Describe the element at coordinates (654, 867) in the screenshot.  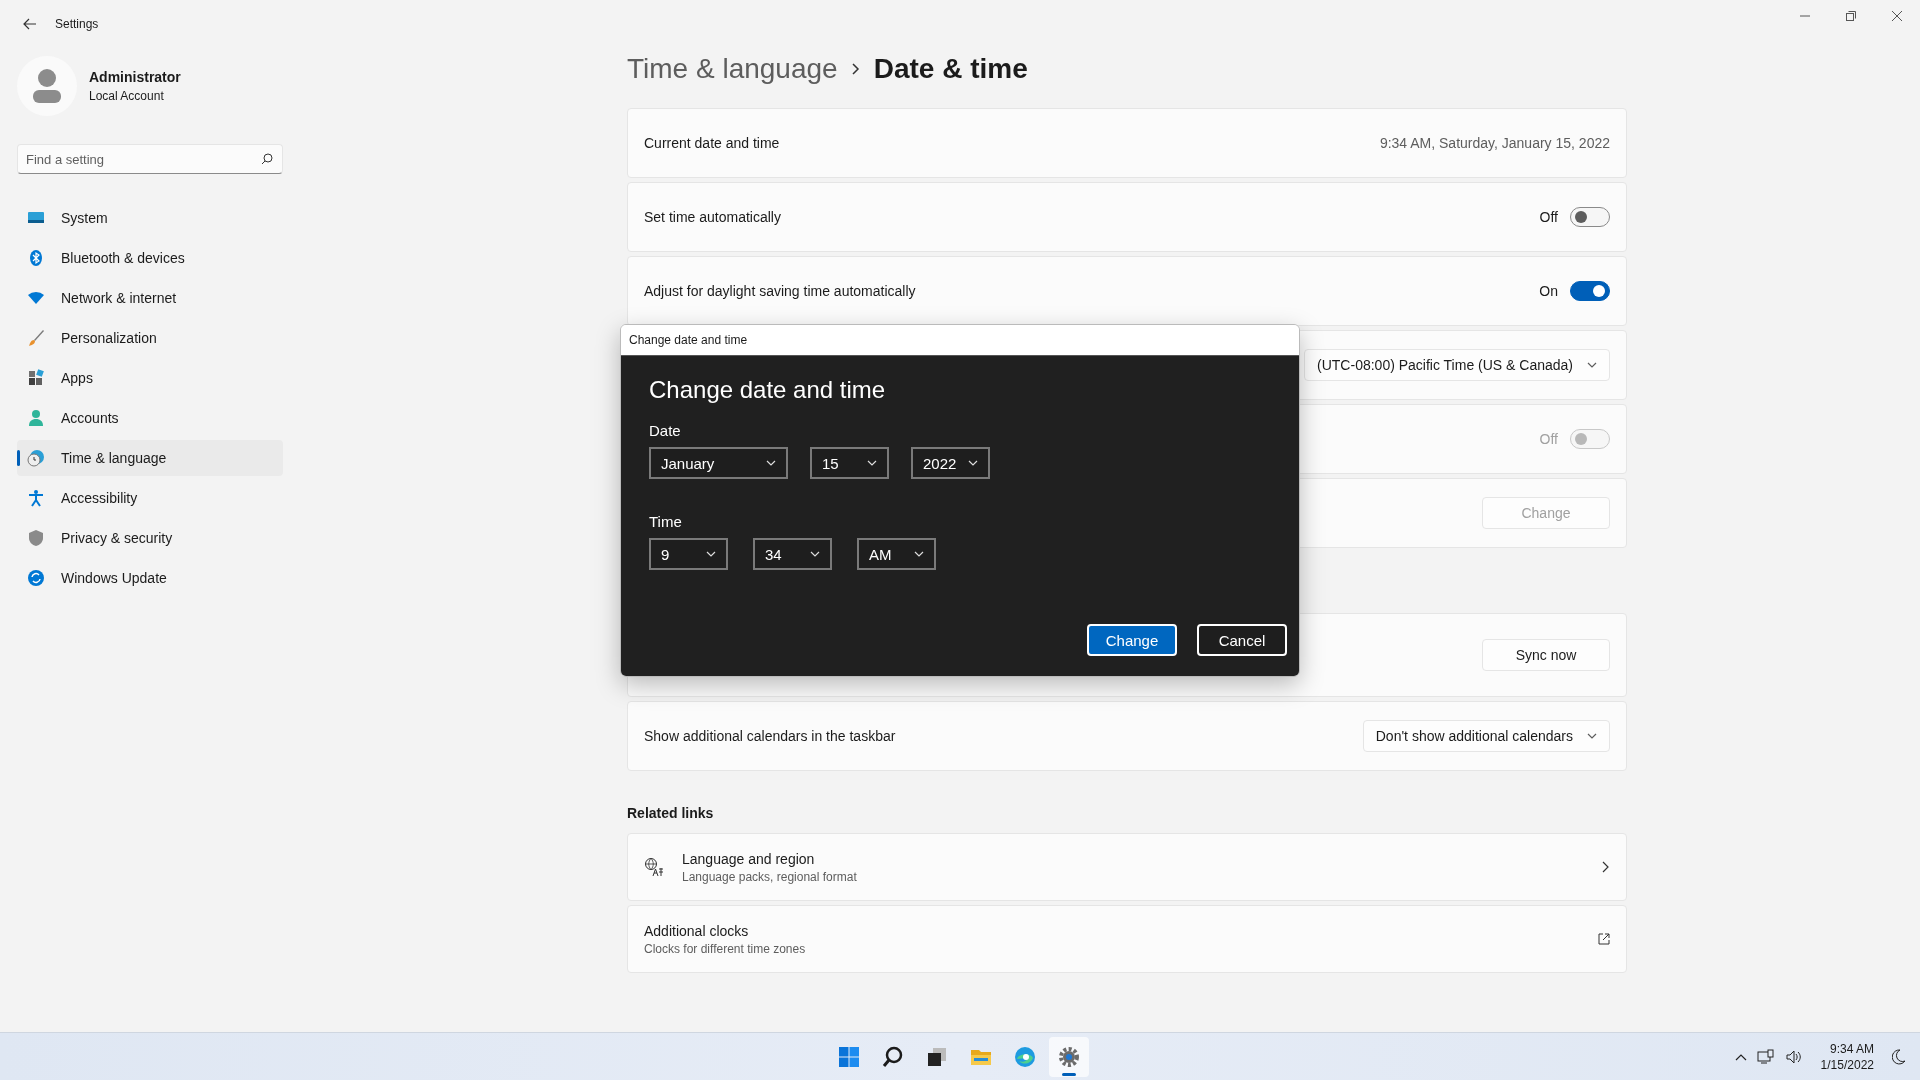
I see `language-icon` at that location.